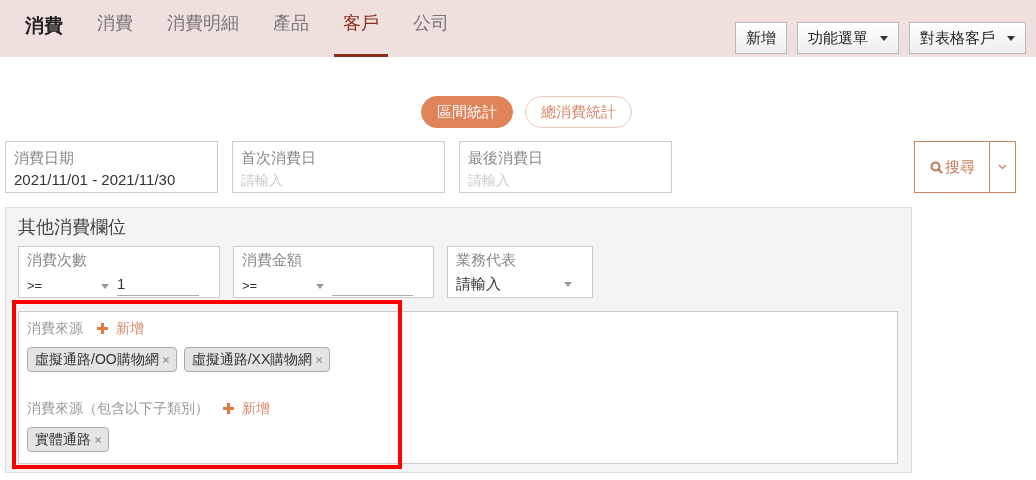 The width and height of the screenshot is (1036, 480). I want to click on tag: 虛擬通路/XX購物網, so click(257, 359).